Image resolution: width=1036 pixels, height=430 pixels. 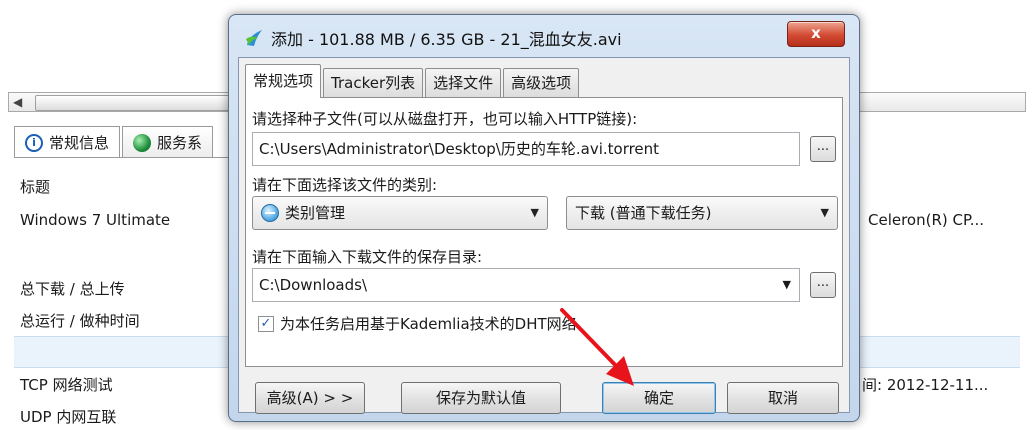 What do you see at coordinates (659, 398) in the screenshot?
I see `ok-button: 确定` at bounding box center [659, 398].